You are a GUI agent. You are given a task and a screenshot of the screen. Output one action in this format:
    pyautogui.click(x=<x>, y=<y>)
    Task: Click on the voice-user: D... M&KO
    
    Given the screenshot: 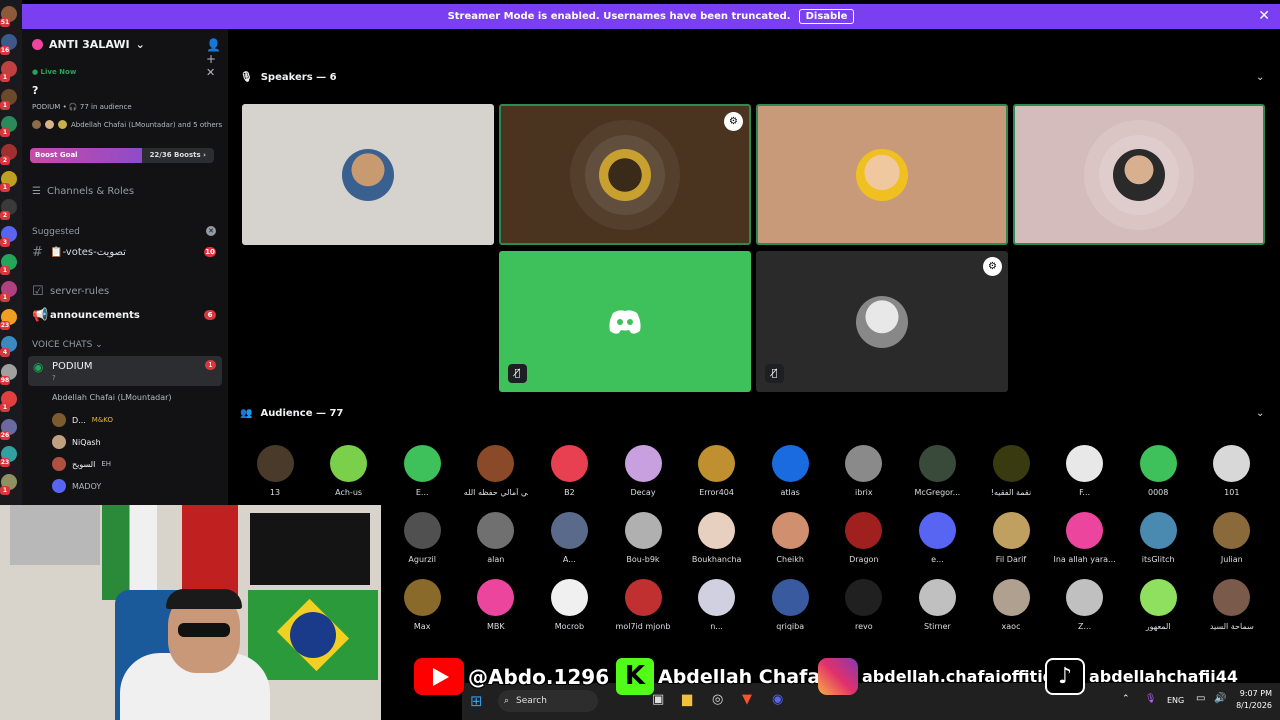 What is the action you would take?
    pyautogui.click(x=82, y=420)
    